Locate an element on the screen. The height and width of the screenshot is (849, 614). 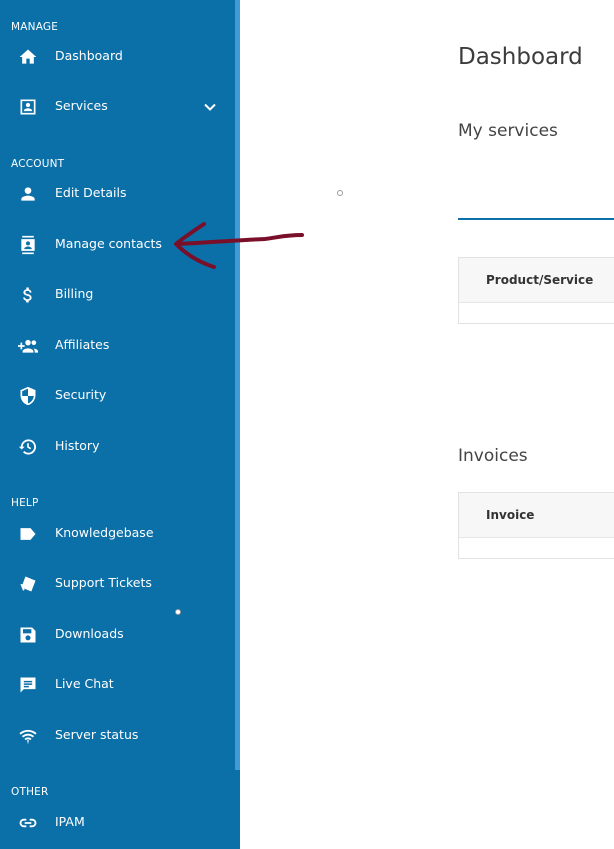
history-icon is located at coordinates (28, 447).